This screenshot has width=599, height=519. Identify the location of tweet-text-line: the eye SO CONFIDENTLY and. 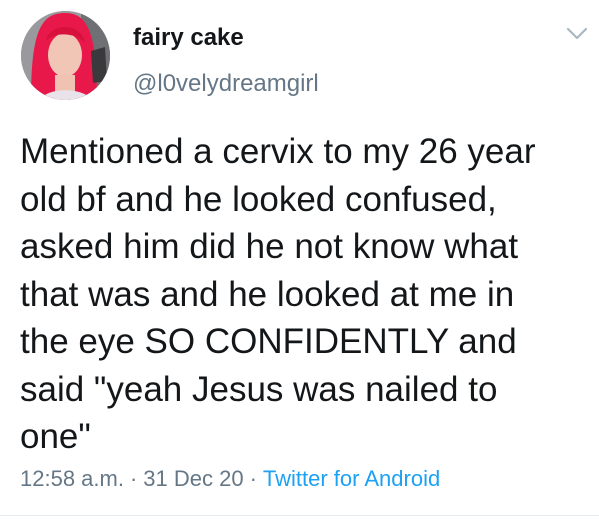
(268, 341).